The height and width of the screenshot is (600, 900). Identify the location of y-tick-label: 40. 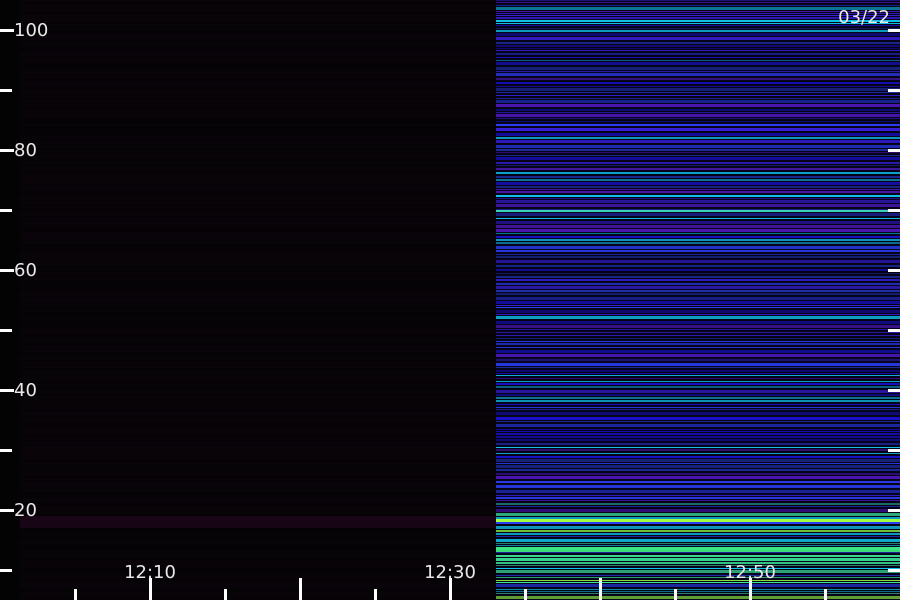
(25, 390).